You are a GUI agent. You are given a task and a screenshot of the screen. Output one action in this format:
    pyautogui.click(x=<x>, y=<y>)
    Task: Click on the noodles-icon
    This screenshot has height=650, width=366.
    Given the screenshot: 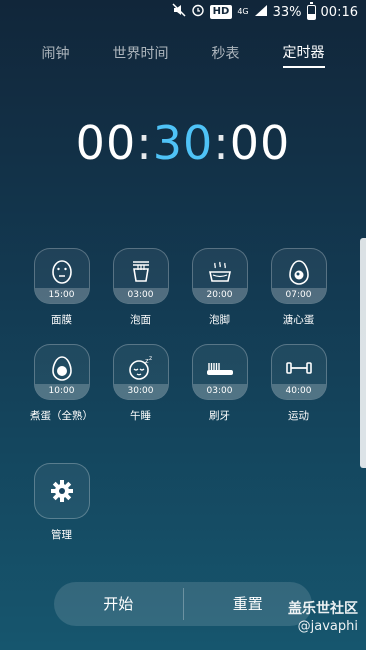 What is the action you would take?
    pyautogui.click(x=141, y=272)
    